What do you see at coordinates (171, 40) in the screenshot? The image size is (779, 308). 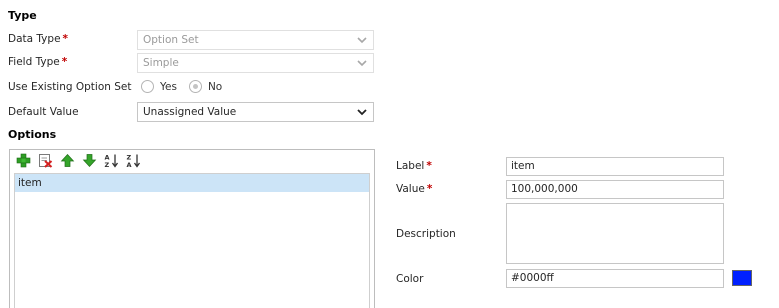 I see `data-type-value: Option Set` at bounding box center [171, 40].